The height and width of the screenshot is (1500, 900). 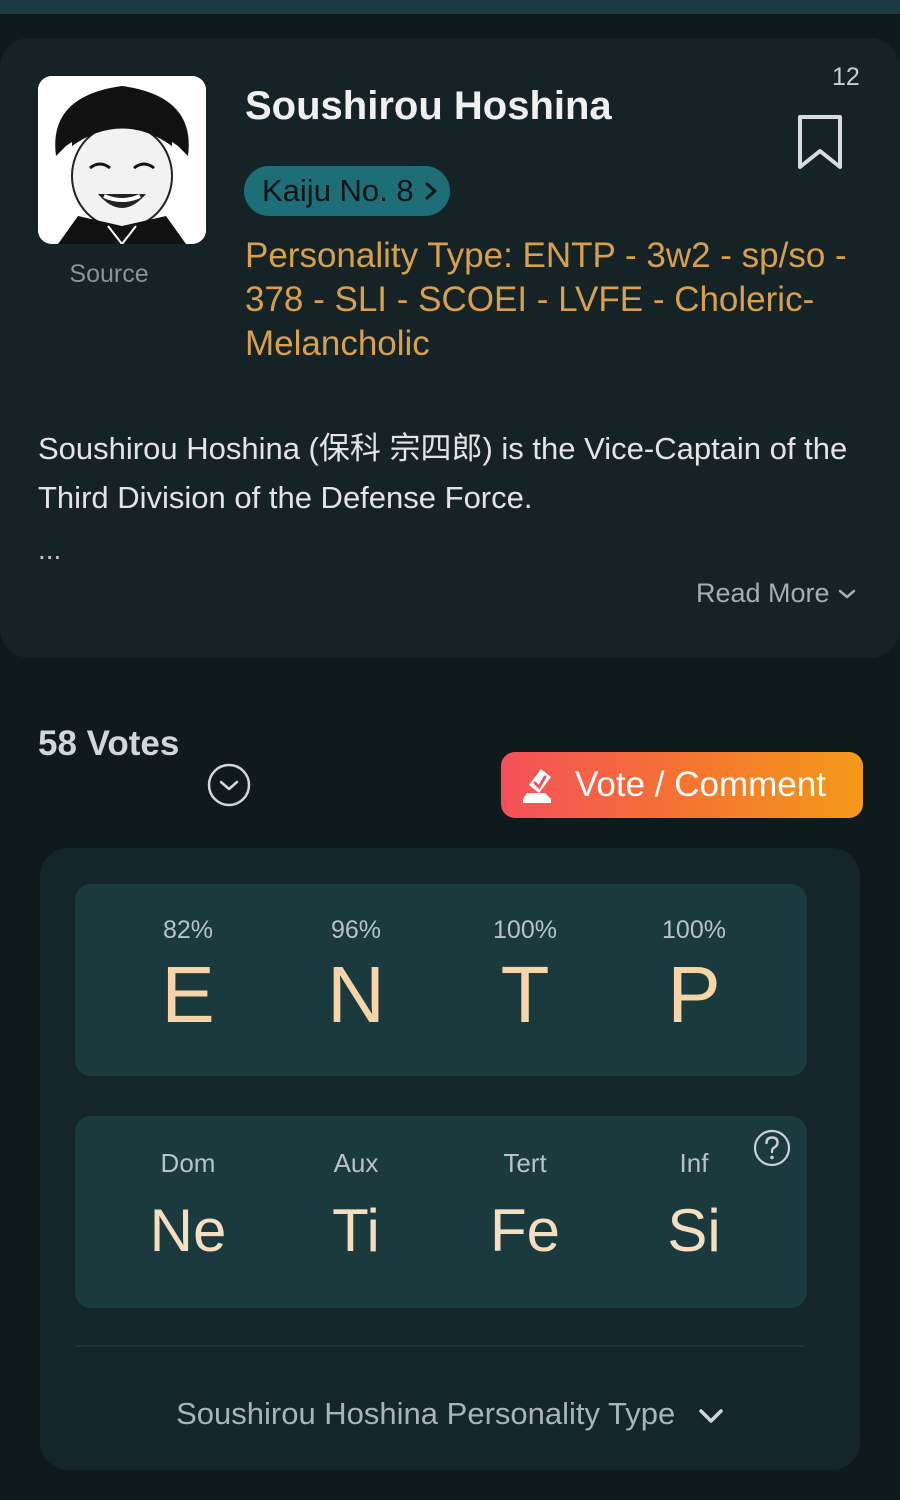 I want to click on avatar-source-link: Source, so click(x=109, y=274).